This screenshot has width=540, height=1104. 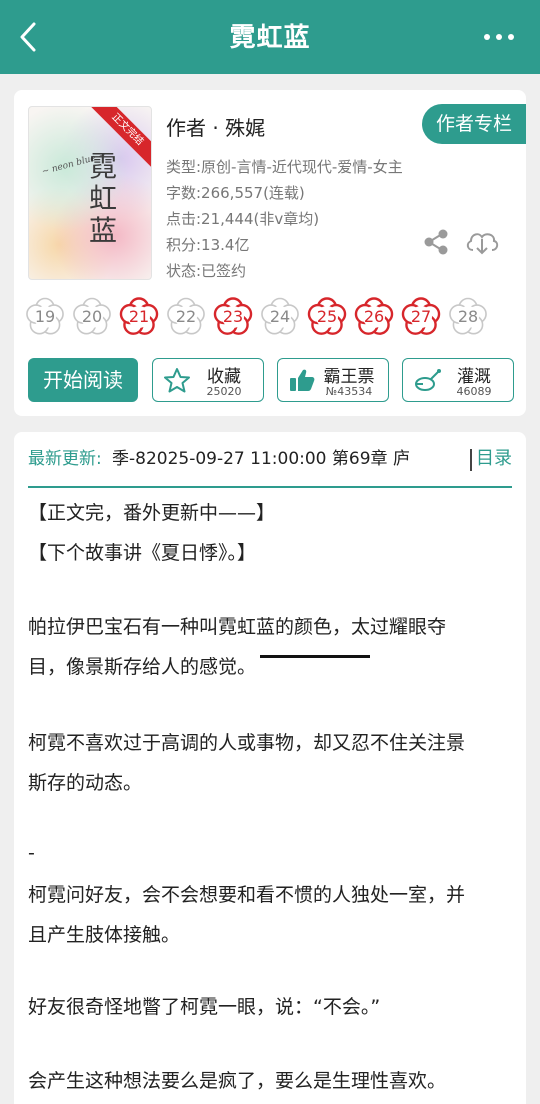 I want to click on ticket-count: №43534, so click(x=349, y=391).